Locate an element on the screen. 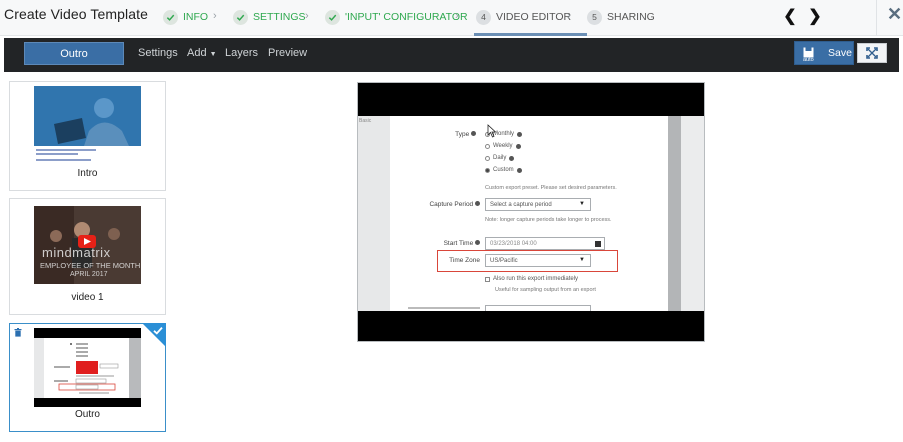  video-subtitle-overlay: EMPLOYEE OF THE MONTH is located at coordinates (90, 265).